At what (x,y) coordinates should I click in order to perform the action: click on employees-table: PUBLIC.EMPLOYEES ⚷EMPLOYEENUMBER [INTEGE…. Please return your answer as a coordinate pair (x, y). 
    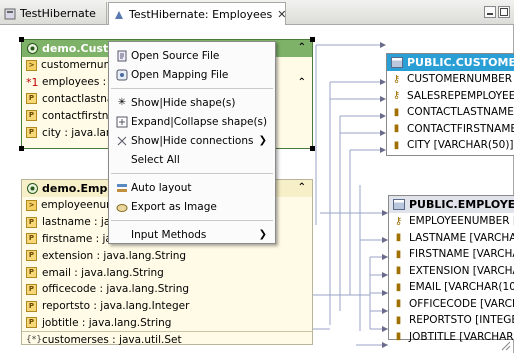
    Looking at the image, I should click on (451, 269).